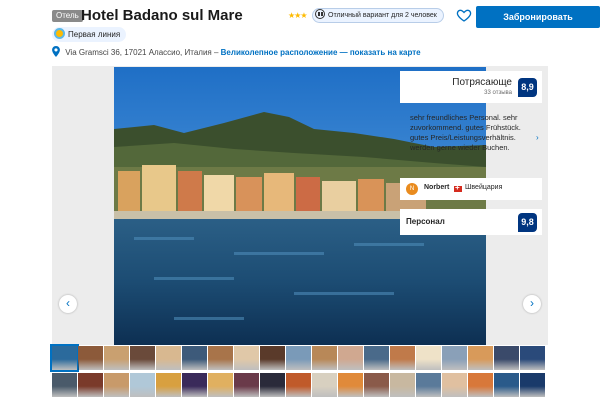 The height and width of the screenshot is (401, 600). Describe the element at coordinates (412, 189) in the screenshot. I see `avatar: N` at that location.